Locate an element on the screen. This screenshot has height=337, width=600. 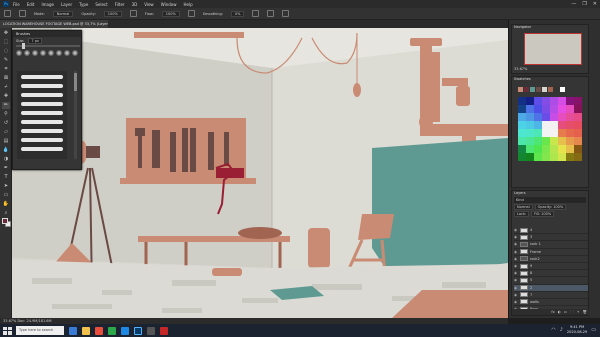
layer-row-selected: ◉ 2 is located at coordinates (551, 288).